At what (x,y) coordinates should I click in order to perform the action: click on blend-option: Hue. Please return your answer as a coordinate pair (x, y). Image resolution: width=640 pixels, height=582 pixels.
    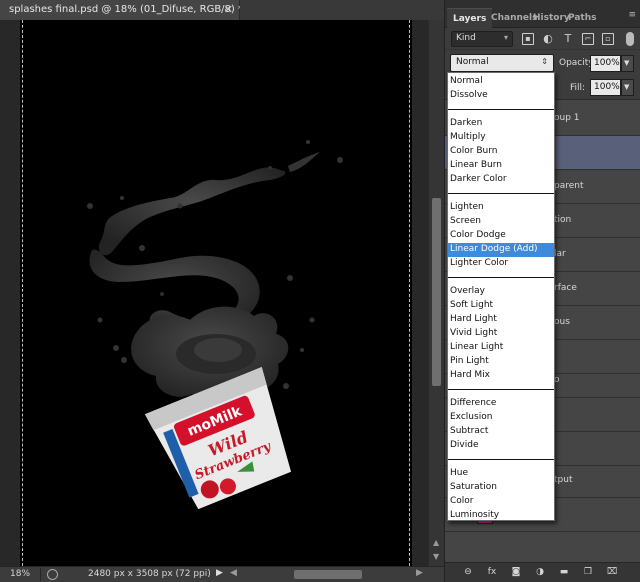
    Looking at the image, I should click on (501, 474).